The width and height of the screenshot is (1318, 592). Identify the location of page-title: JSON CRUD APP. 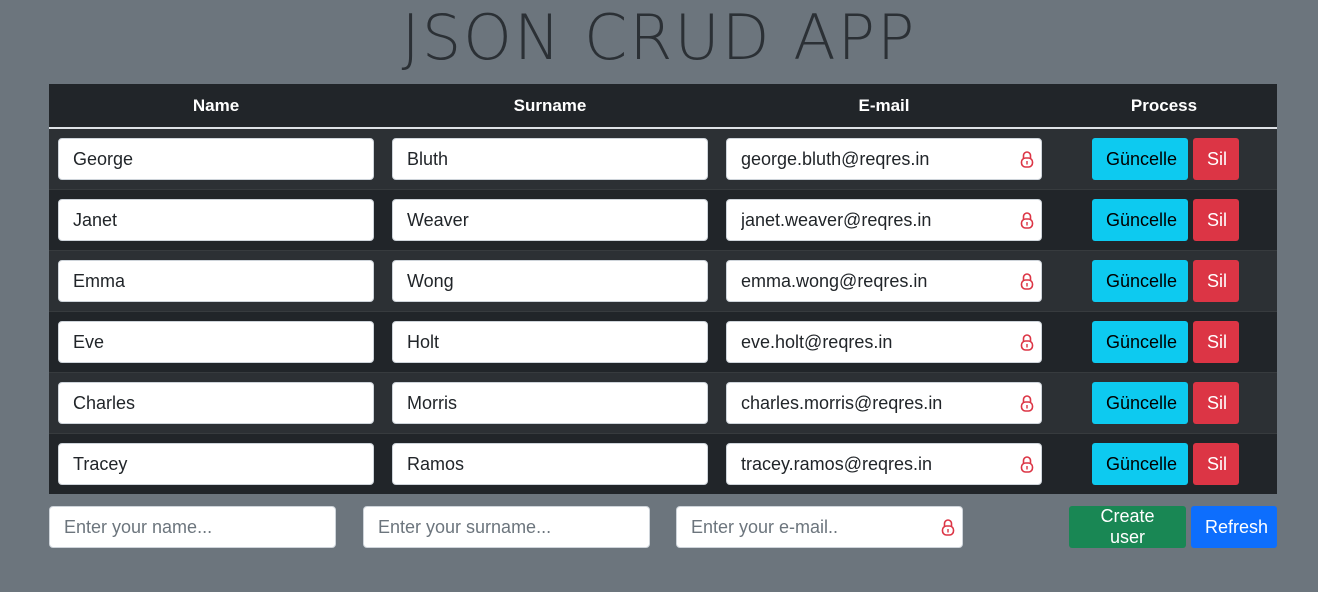
(659, 37).